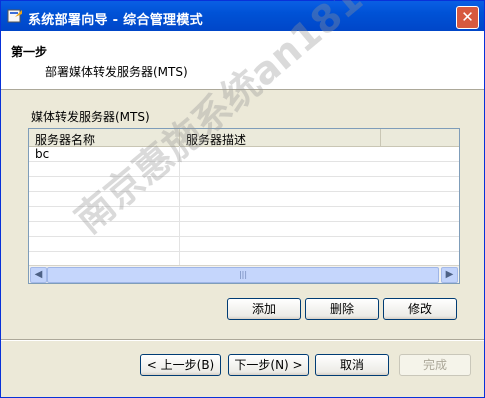  I want to click on horizontal-scrollbar: ◀ ||| ▶, so click(244, 274).